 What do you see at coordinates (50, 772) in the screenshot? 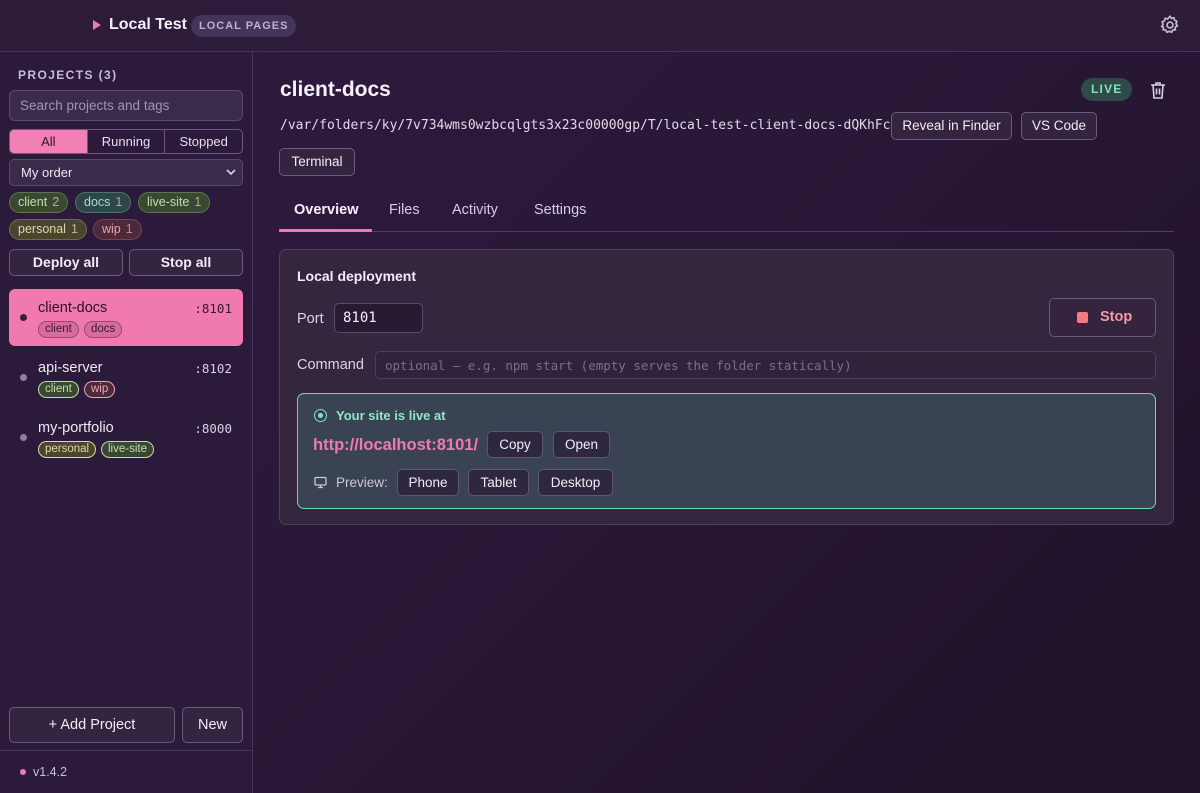
I see `version-label: v1.4.2` at bounding box center [50, 772].